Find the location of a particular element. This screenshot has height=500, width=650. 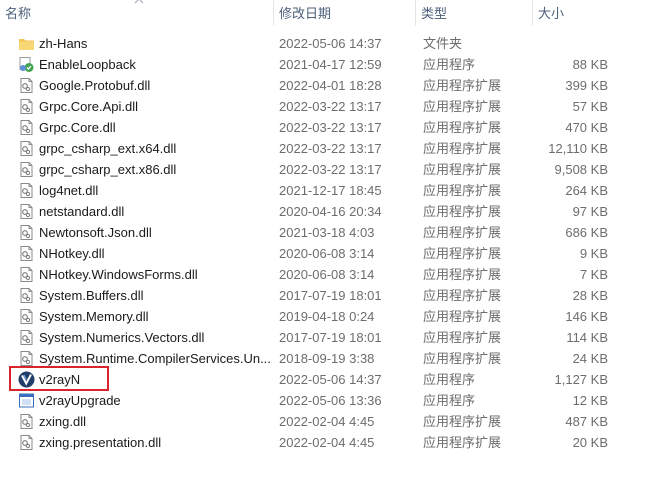

file-size: 9,508 KB is located at coordinates (581, 169).